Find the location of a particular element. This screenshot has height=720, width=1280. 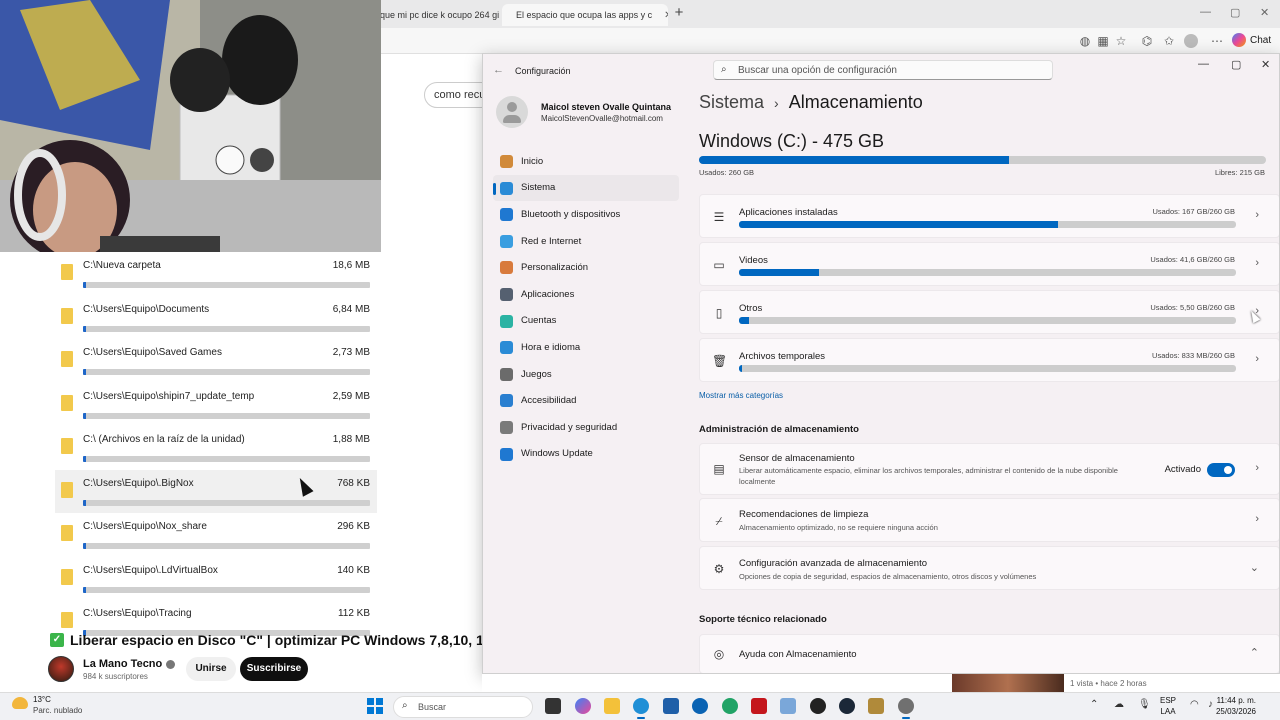

nav-item-inicio: Inicio is located at coordinates (586, 161).